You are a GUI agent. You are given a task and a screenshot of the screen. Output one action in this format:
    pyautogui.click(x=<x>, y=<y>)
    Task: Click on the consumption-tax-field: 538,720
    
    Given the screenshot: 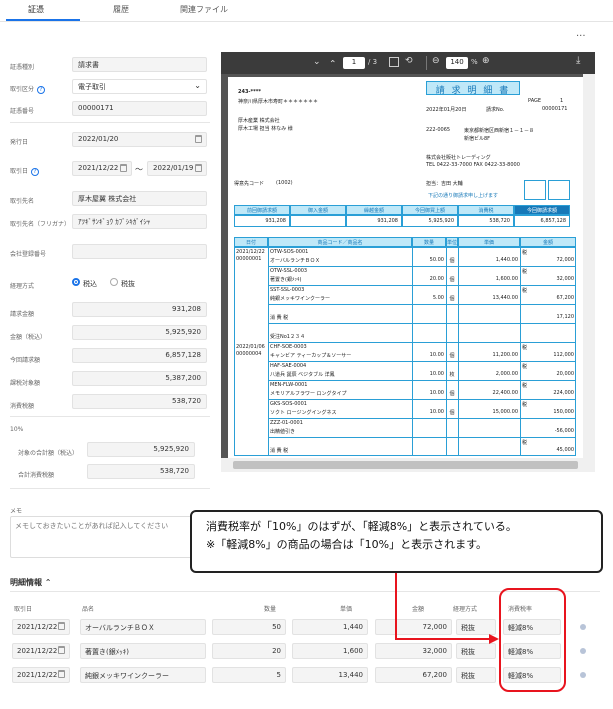 What is the action you would take?
    pyautogui.click(x=139, y=401)
    